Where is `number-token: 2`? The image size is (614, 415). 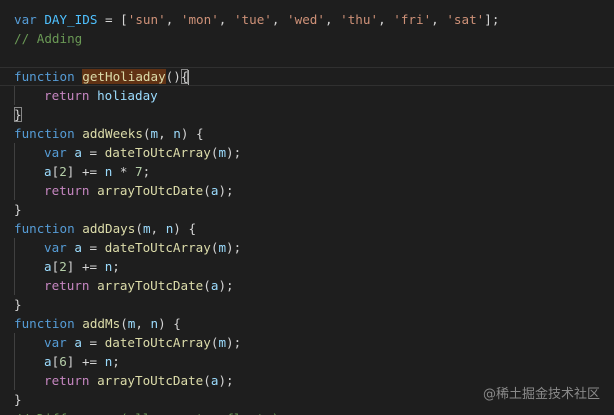
number-token: 2 is located at coordinates (63, 171).